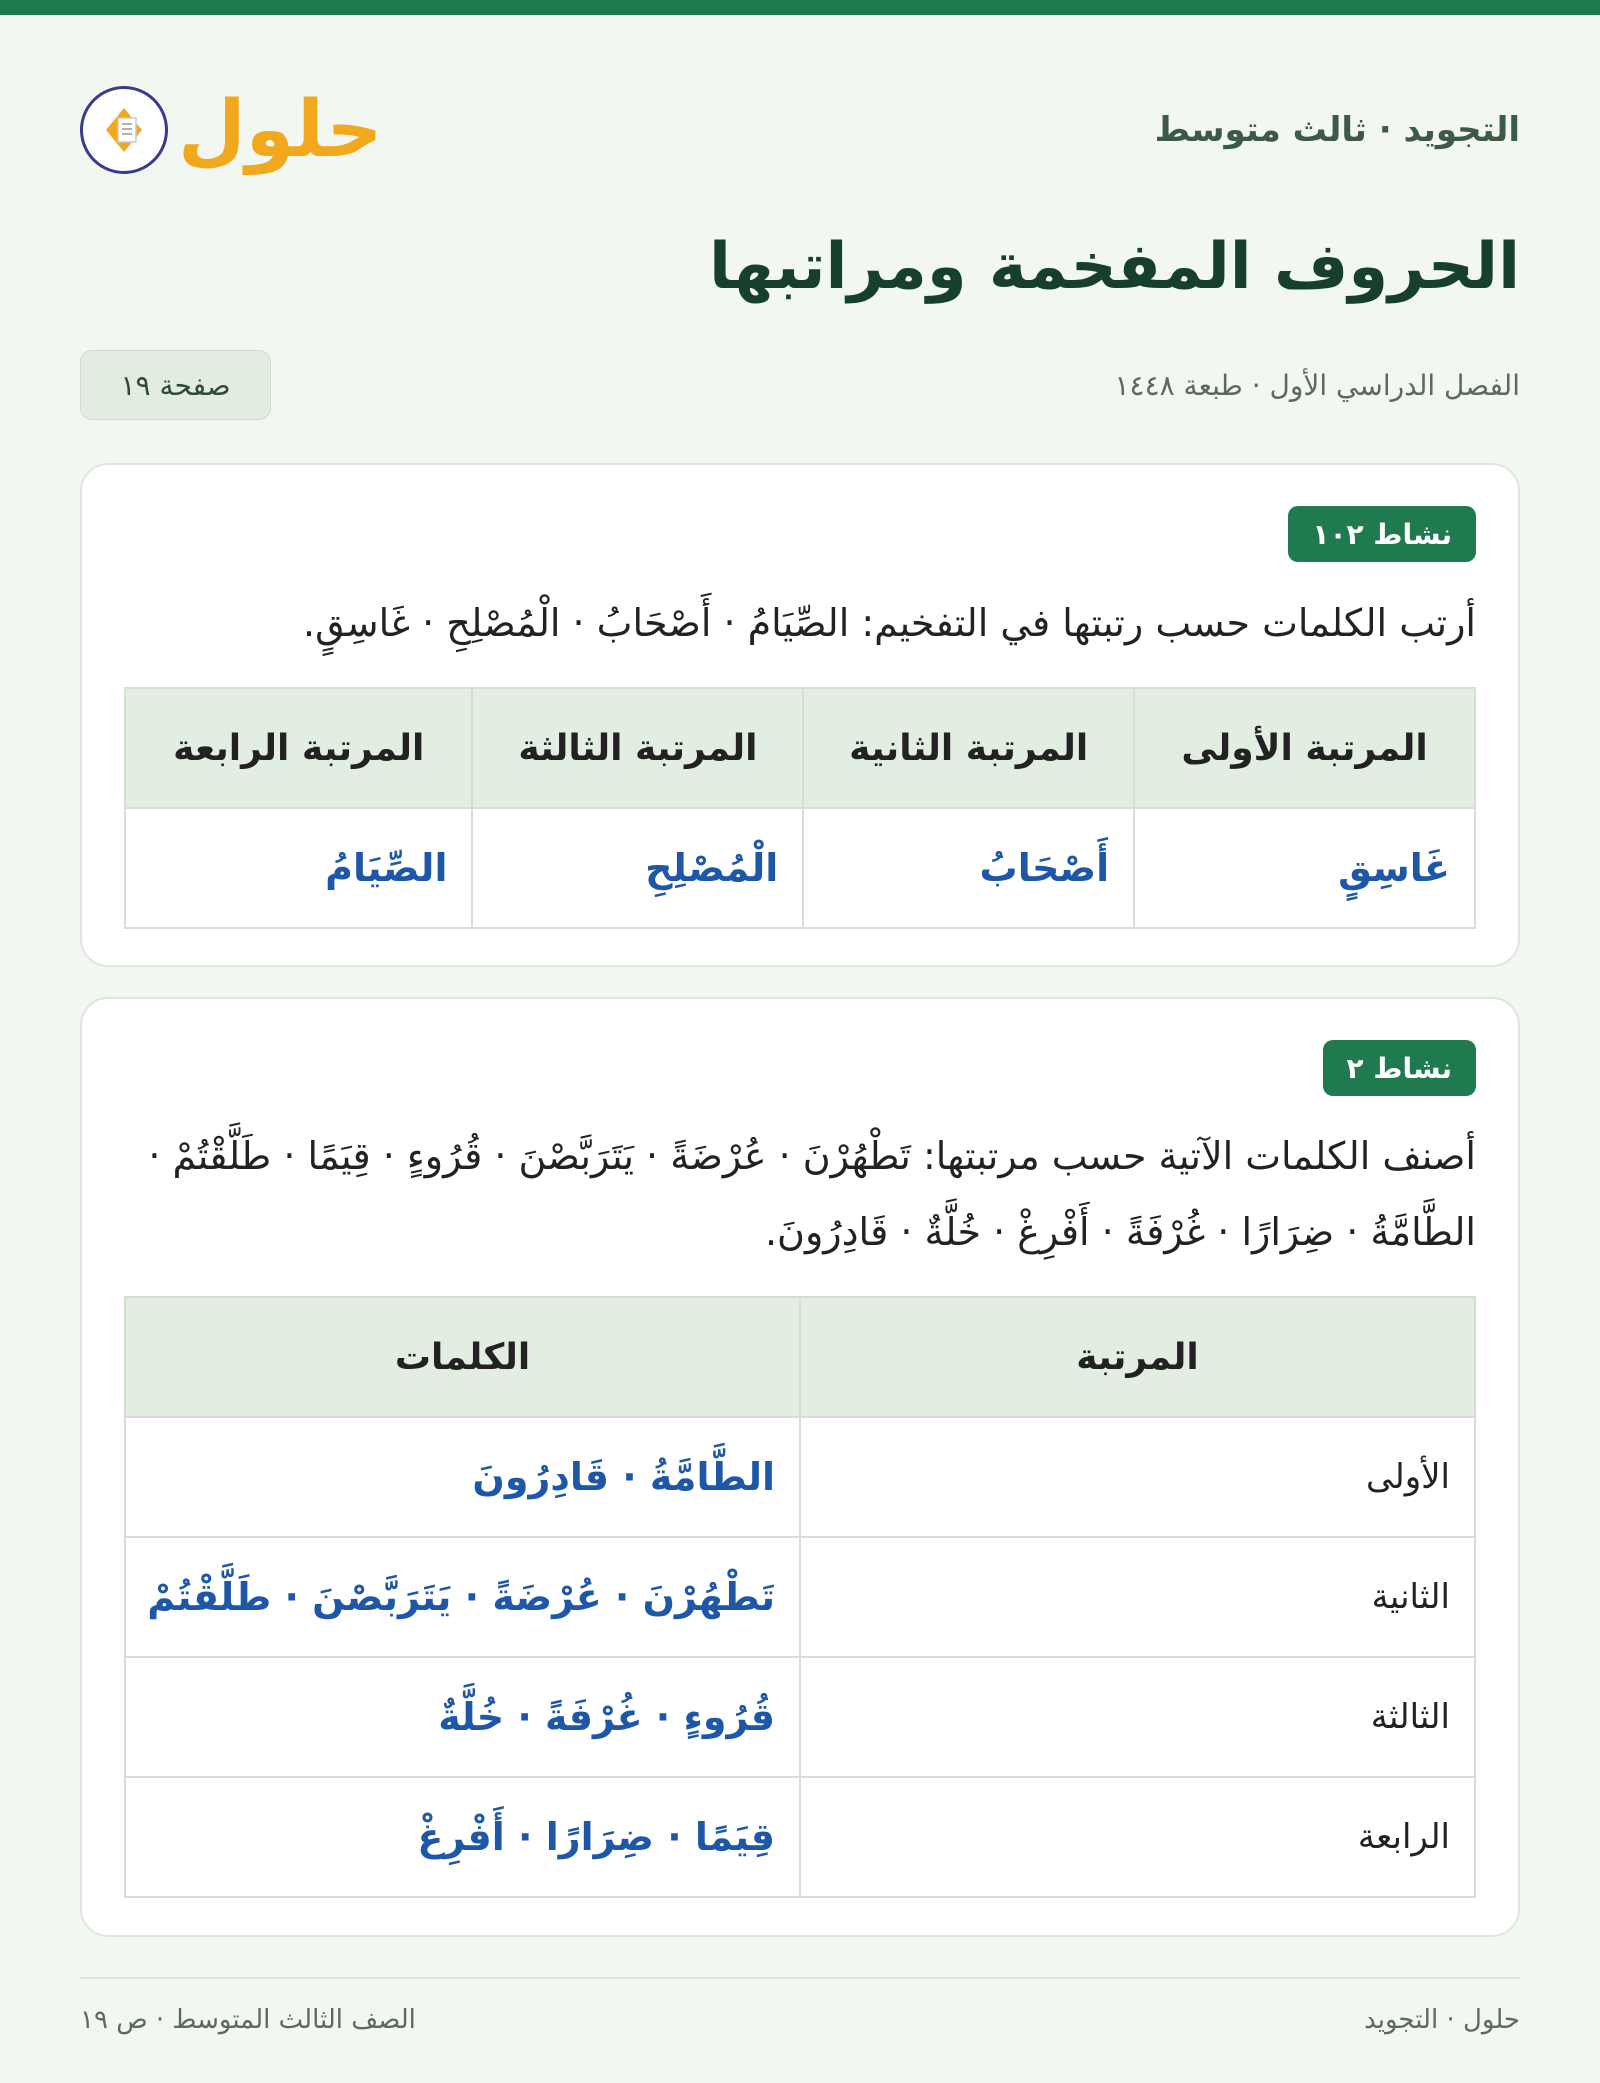  Describe the element at coordinates (124, 130) in the screenshot. I see `logo-book-icon` at that location.